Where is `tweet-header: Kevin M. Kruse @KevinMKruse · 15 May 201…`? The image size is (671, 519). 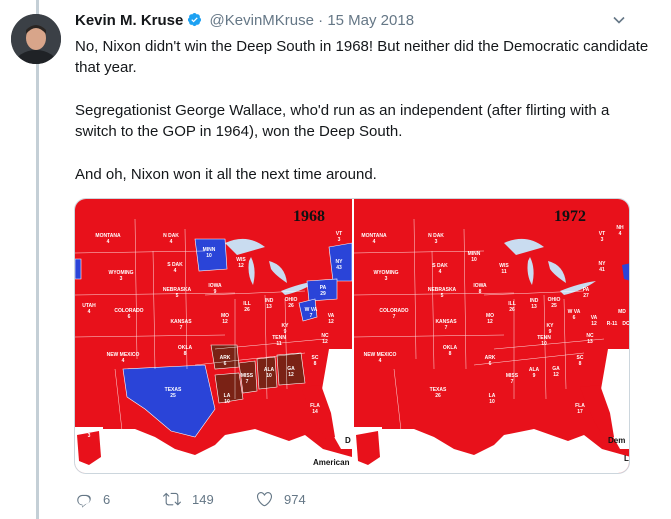
tweet-header: Kevin M. Kruse @KevinMKruse · 15 May 201… is located at coordinates (244, 22).